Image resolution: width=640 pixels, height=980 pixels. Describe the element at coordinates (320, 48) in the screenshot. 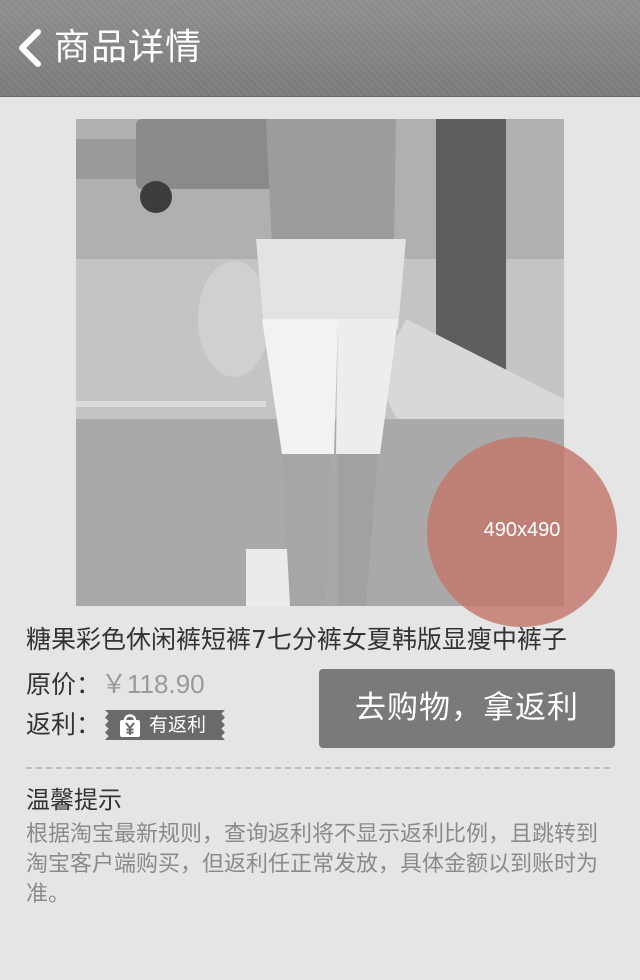

I see `header-bar: 商品详情` at that location.